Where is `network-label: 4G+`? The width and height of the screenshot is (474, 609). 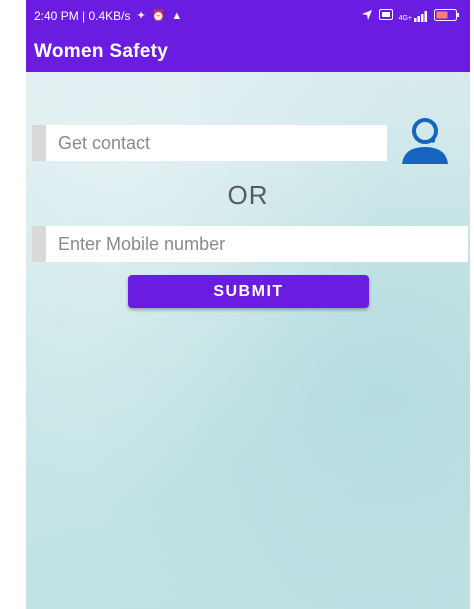 network-label: 4G+ is located at coordinates (405, 18).